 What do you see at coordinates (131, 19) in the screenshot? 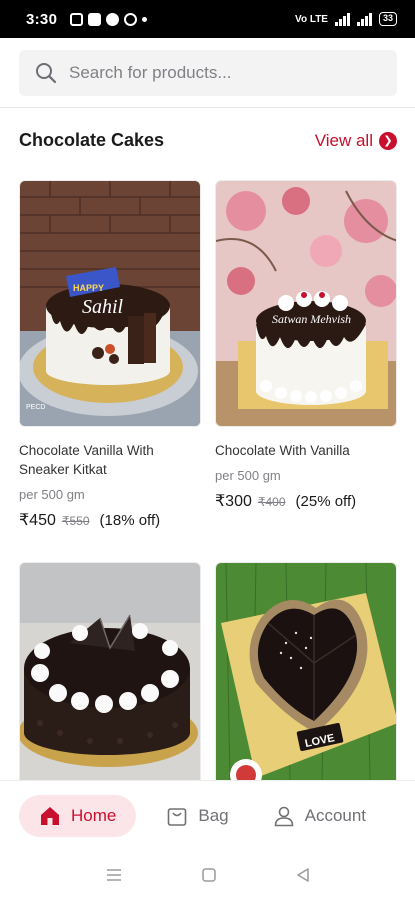
I see `sync-icon` at bounding box center [131, 19].